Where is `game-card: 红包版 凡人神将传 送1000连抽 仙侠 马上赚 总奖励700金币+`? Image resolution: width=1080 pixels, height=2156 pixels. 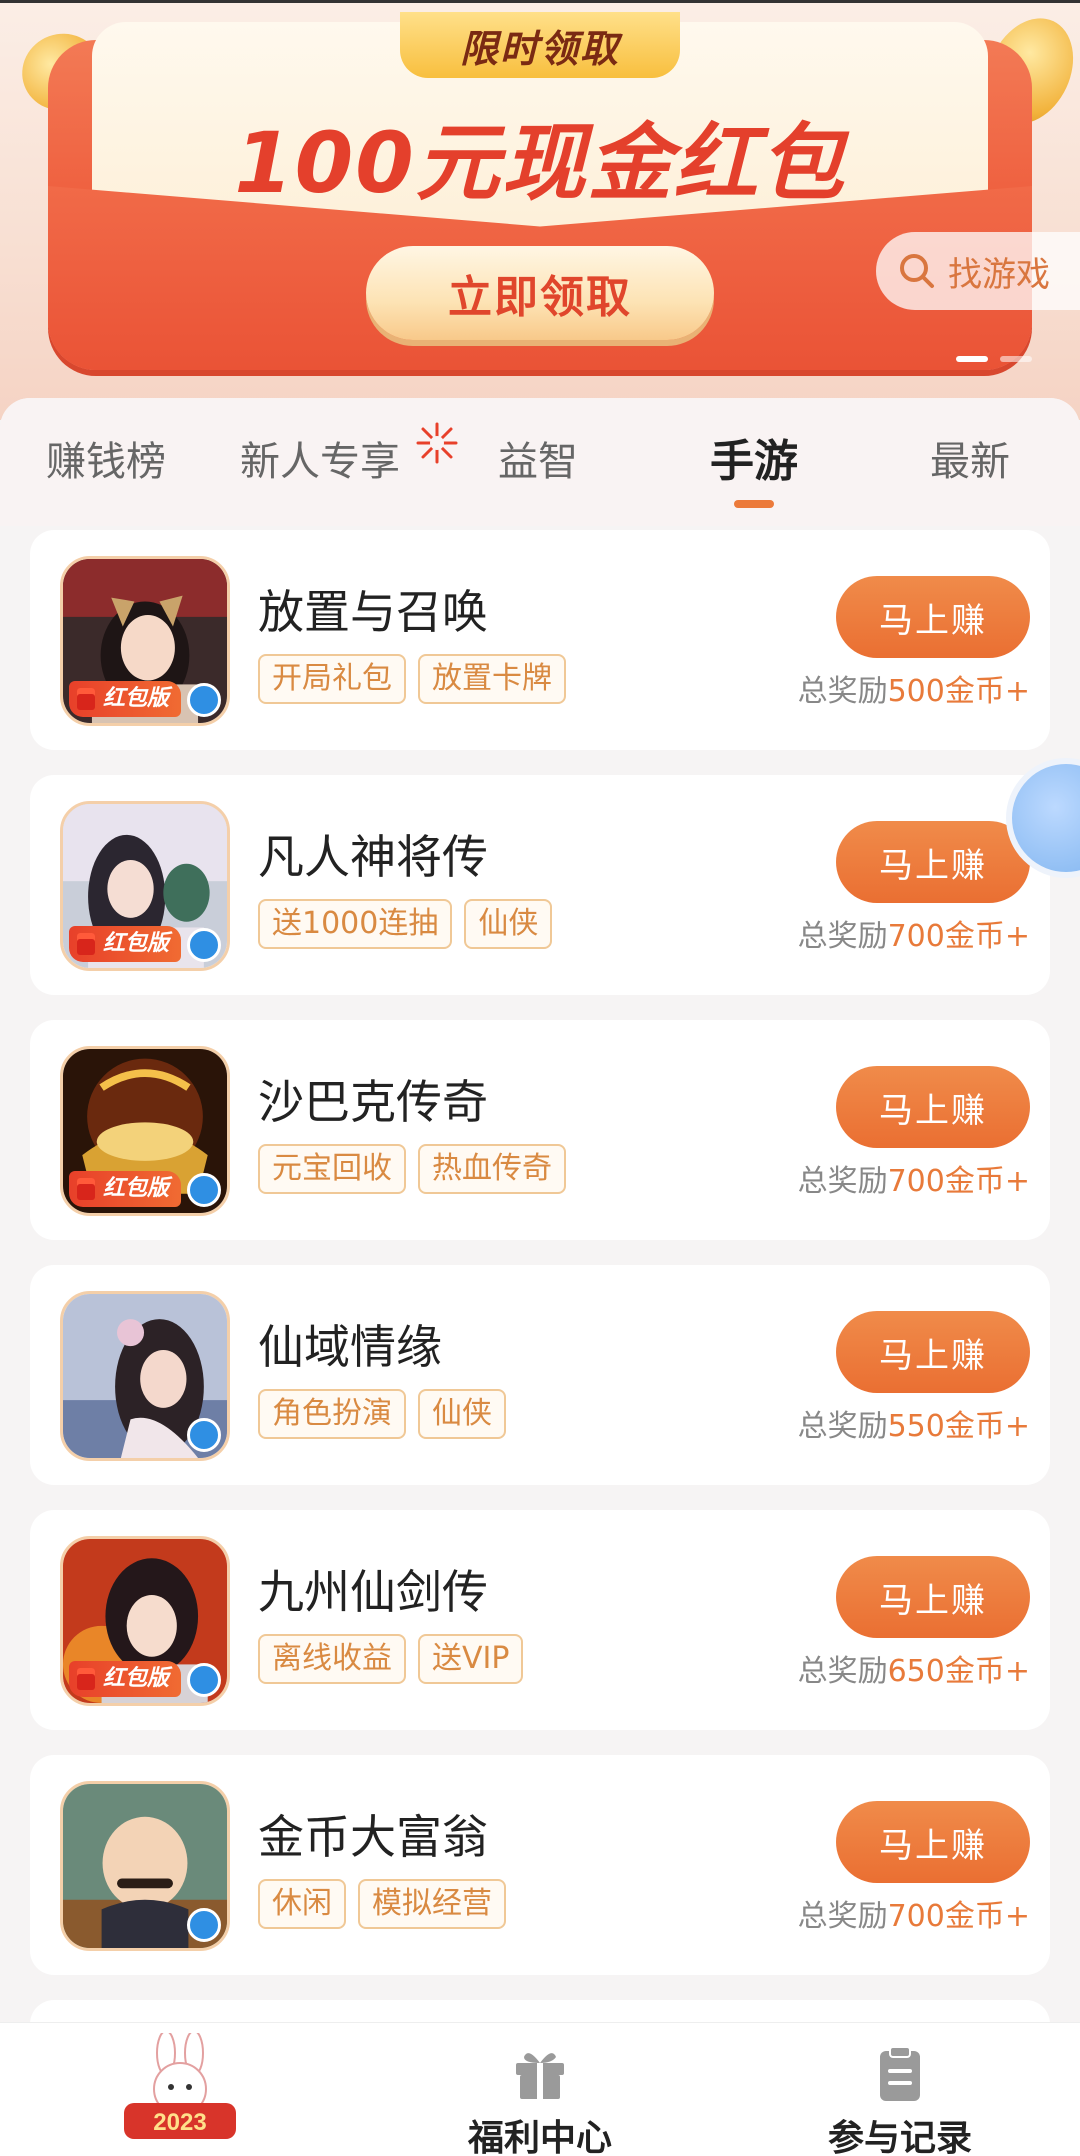 game-card: 红包版 凡人神将传 送1000连抽 仙侠 马上赚 总奖励700金币+ is located at coordinates (540, 885).